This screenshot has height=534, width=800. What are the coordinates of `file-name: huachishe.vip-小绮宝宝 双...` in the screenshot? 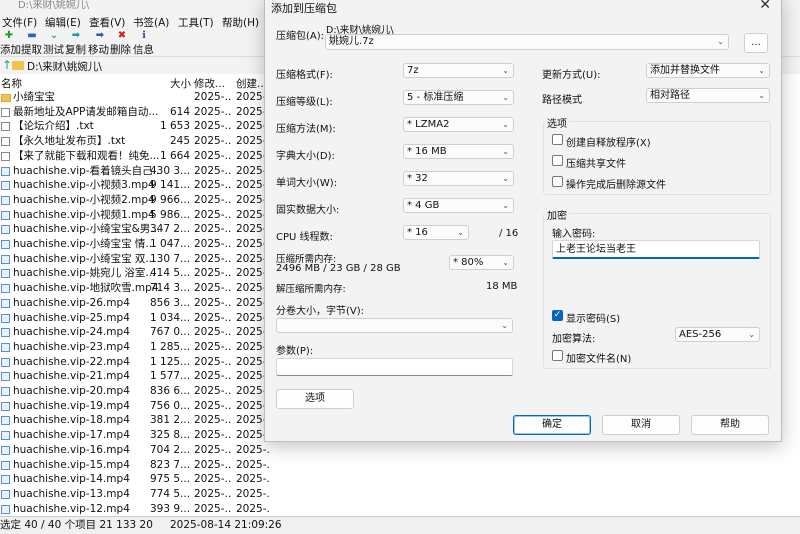 It's located at (84, 258).